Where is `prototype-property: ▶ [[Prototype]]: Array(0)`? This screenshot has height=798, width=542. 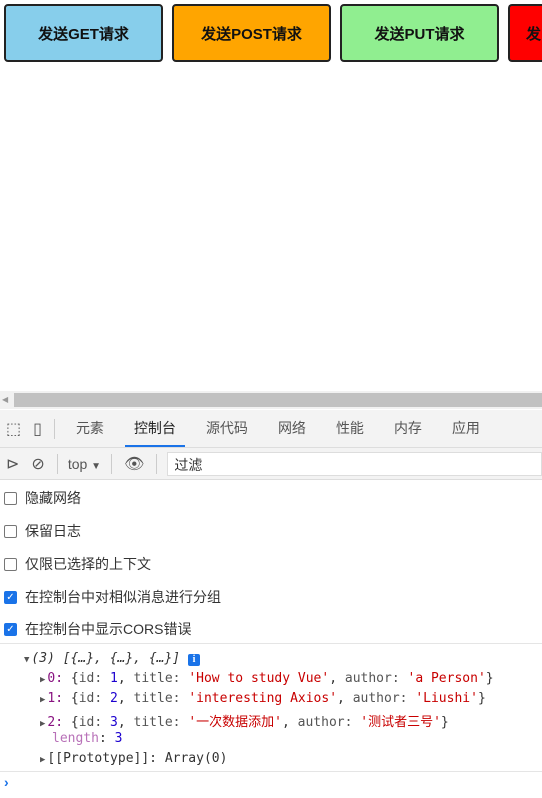 prototype-property: ▶ [[Prototype]]: Array(0) is located at coordinates (133, 758).